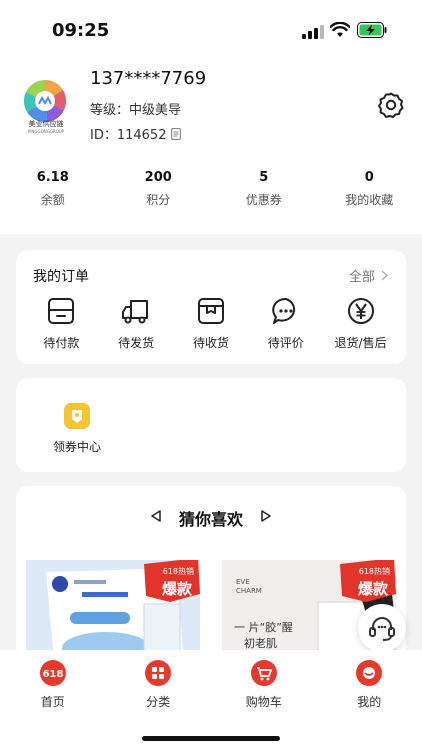  I want to click on yen-icon, so click(360, 311).